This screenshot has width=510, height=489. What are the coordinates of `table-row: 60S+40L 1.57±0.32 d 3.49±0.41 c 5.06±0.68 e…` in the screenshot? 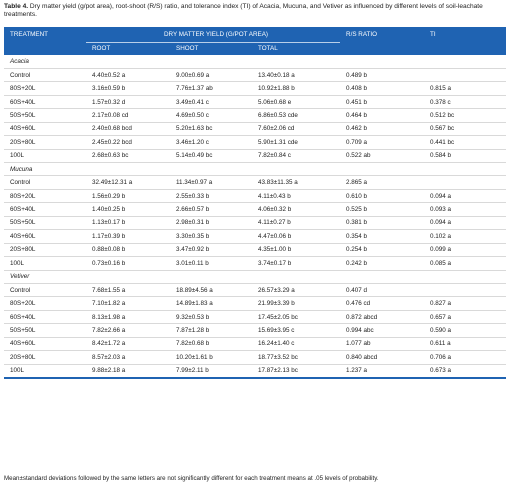 It's located at (255, 102).